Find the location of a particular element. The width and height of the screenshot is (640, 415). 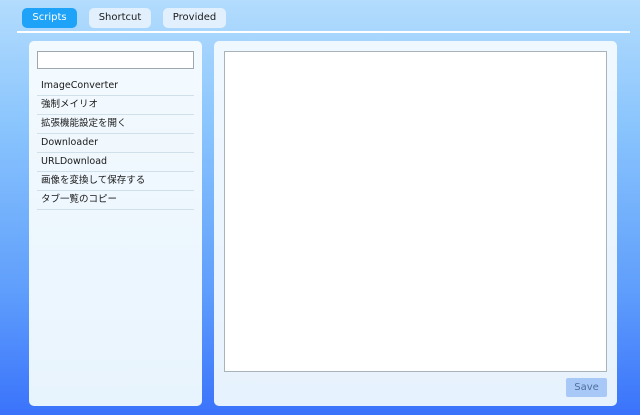

script-list-item: 強制メイリオ is located at coordinates (115, 105).